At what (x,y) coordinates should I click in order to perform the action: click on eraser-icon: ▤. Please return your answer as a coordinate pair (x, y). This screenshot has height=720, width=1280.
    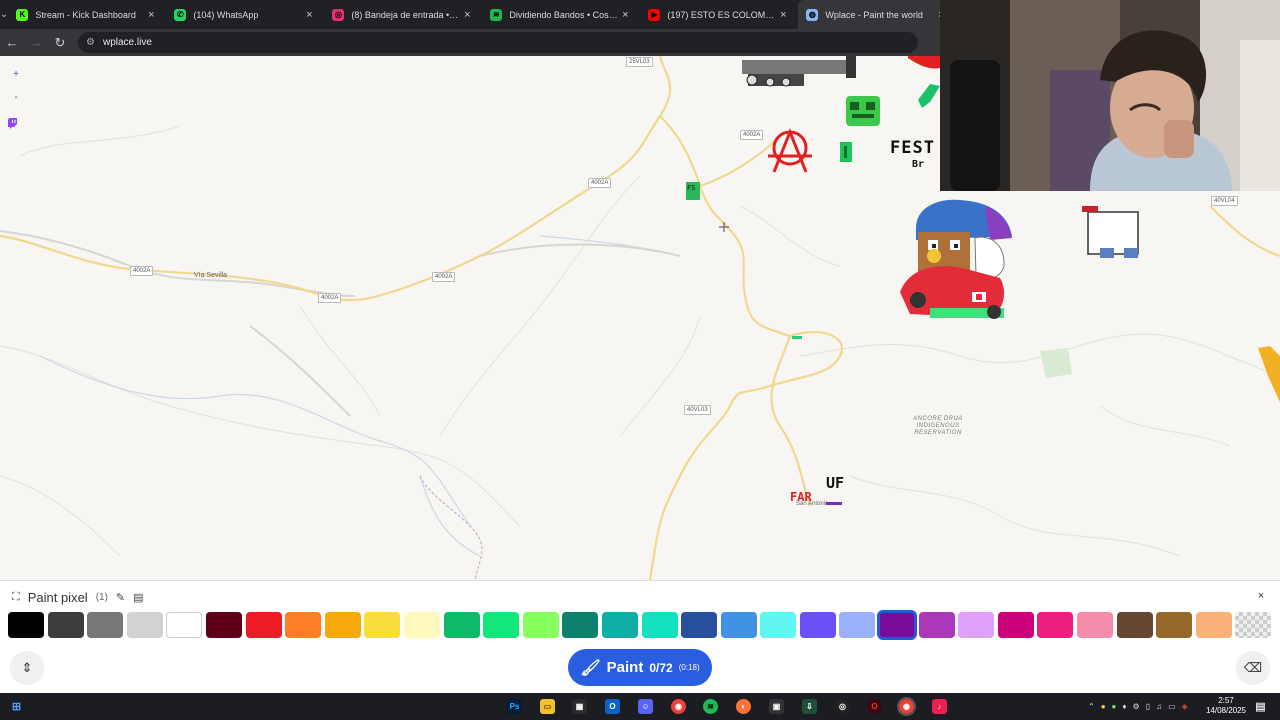
    Looking at the image, I should click on (138, 597).